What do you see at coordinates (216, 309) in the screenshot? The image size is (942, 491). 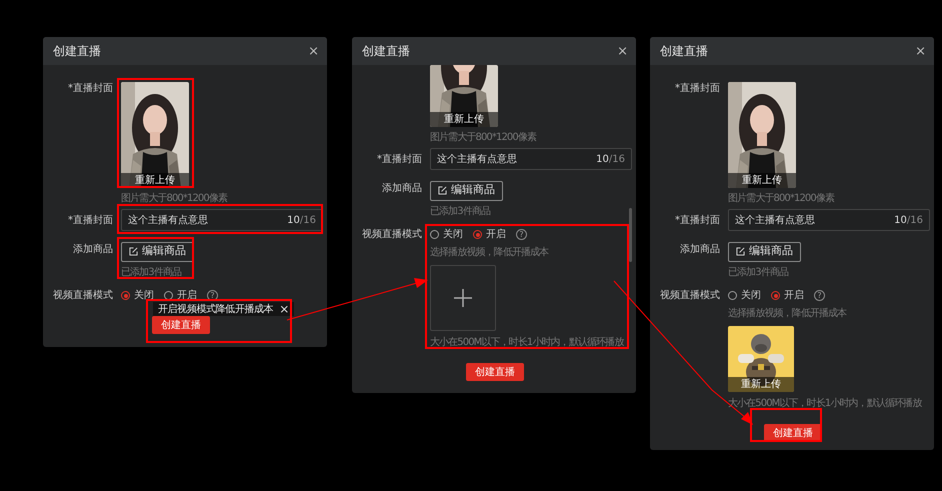 I see `tooltip-text: 开启视频模式降低开播成本` at bounding box center [216, 309].